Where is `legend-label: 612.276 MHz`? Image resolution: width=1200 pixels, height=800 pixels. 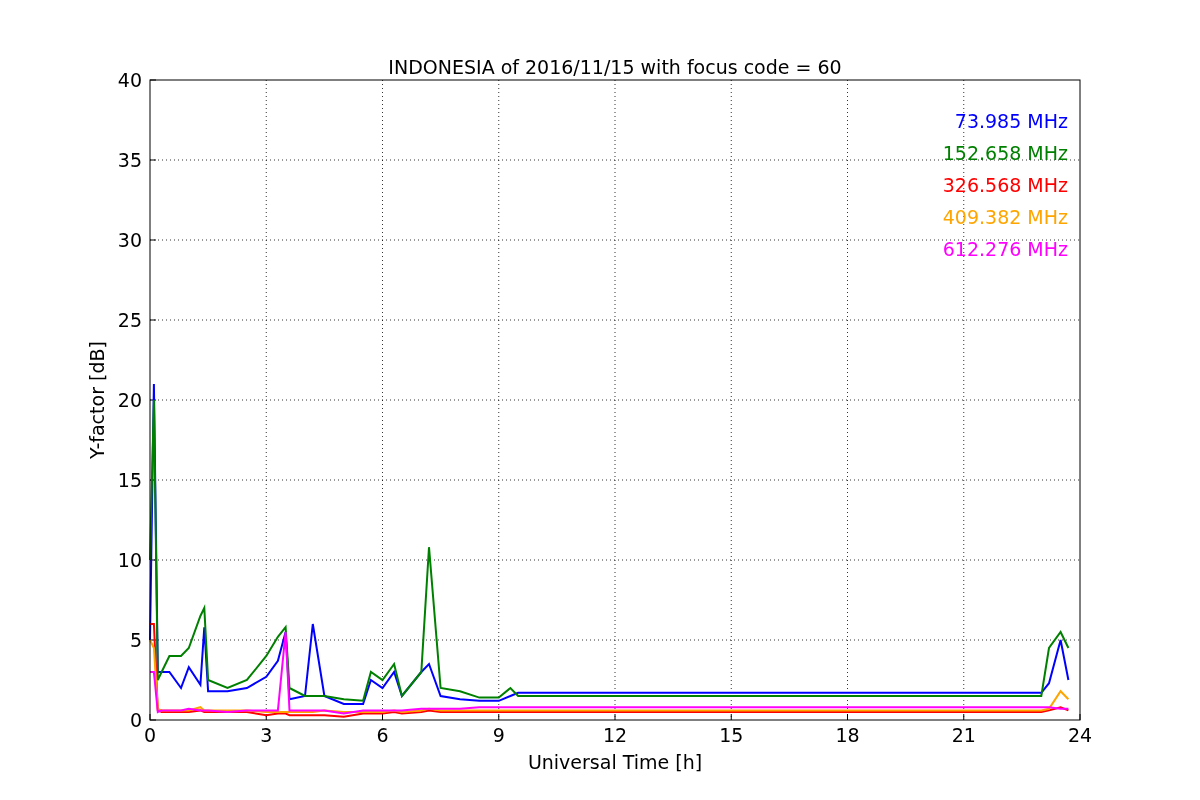 legend-label: 612.276 MHz is located at coordinates (1005, 249).